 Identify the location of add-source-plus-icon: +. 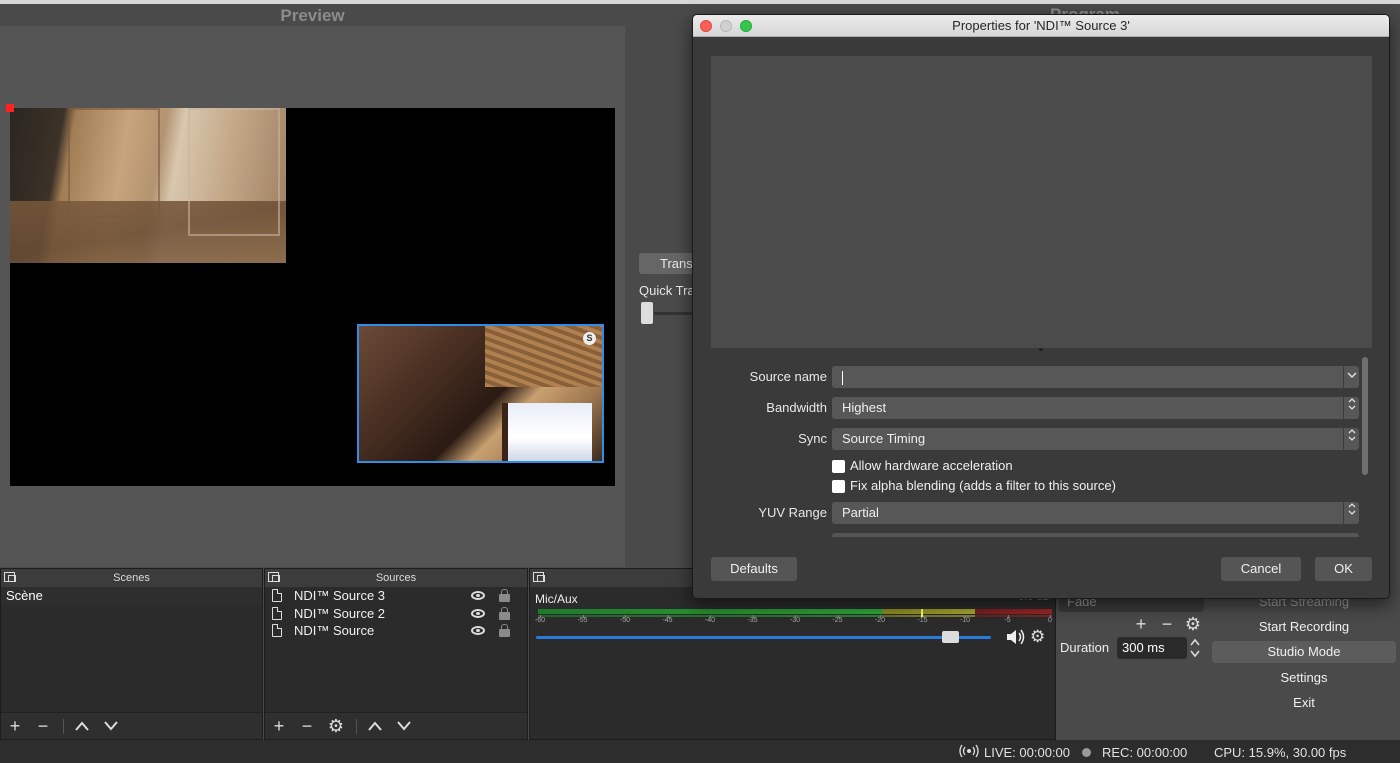
(279, 726).